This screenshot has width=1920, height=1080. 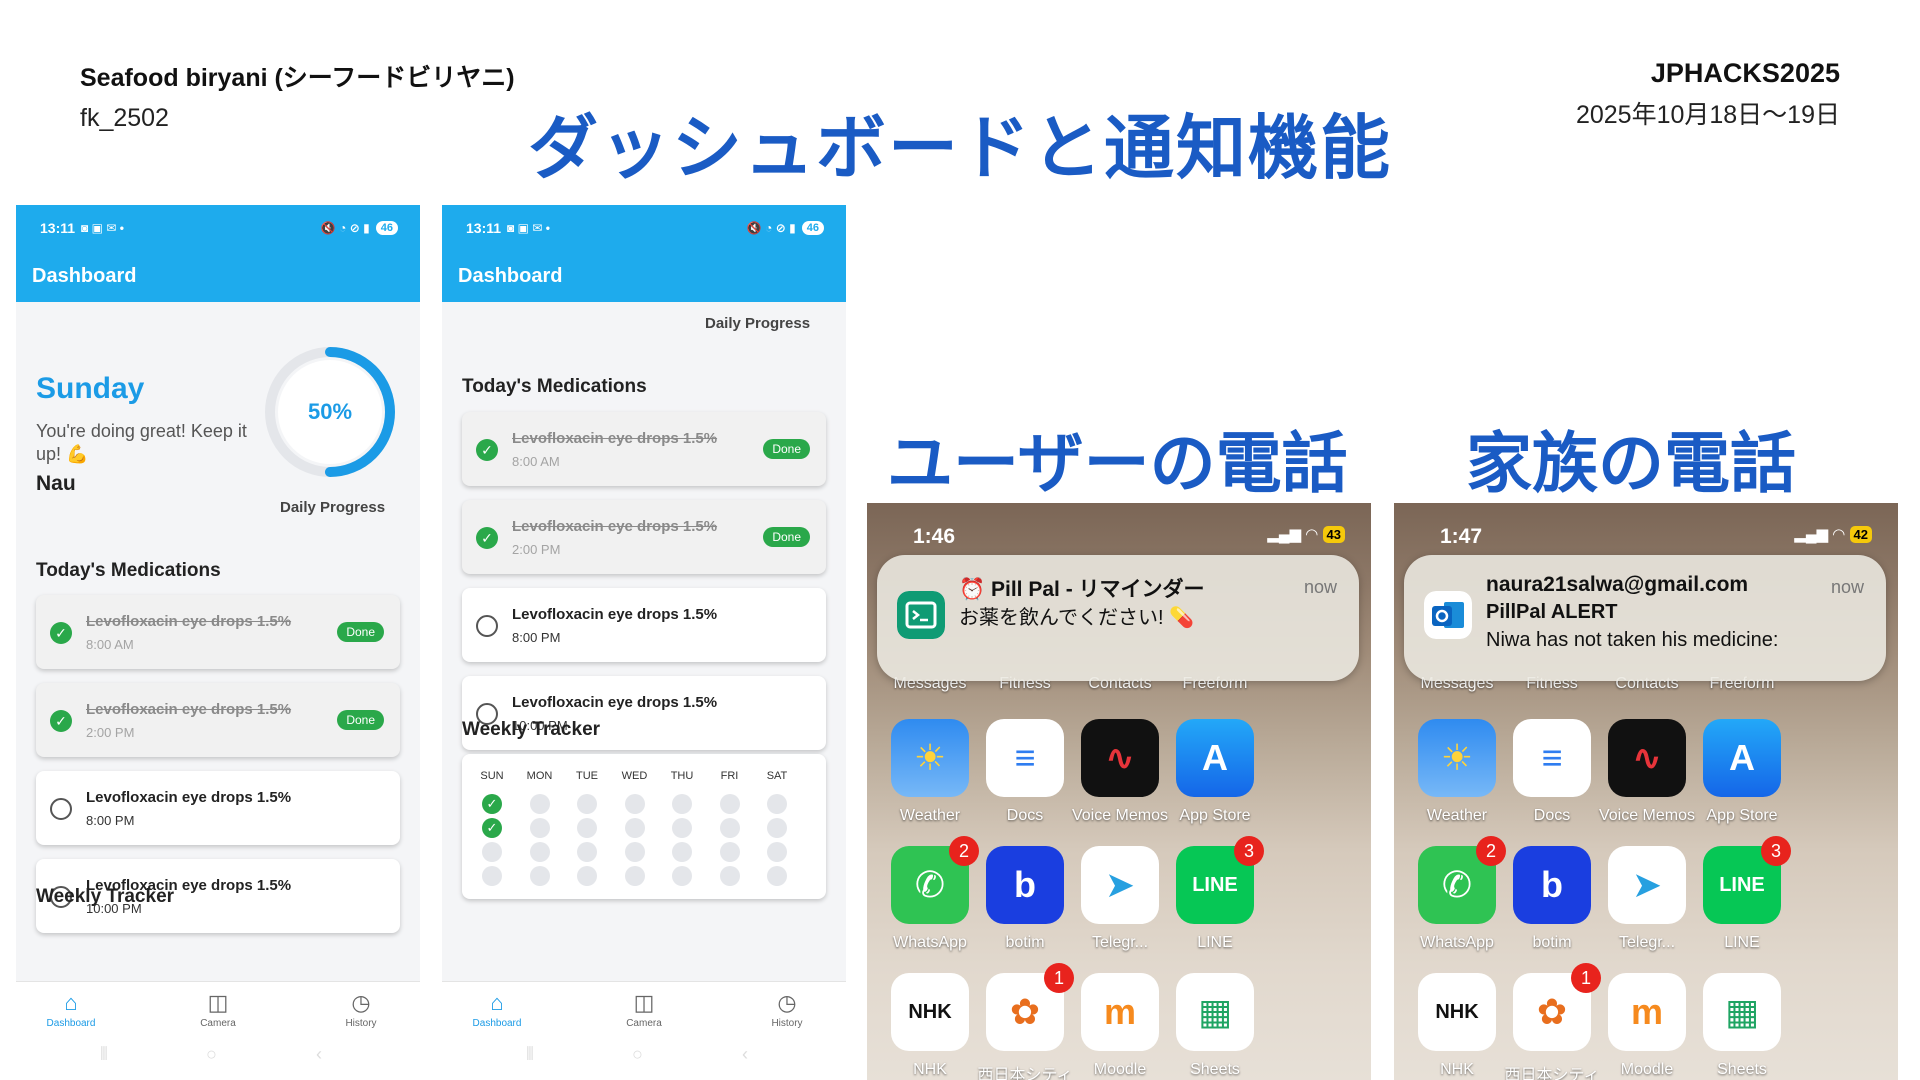 What do you see at coordinates (644, 1002) in the screenshot?
I see `camera-icon: ◫` at bounding box center [644, 1002].